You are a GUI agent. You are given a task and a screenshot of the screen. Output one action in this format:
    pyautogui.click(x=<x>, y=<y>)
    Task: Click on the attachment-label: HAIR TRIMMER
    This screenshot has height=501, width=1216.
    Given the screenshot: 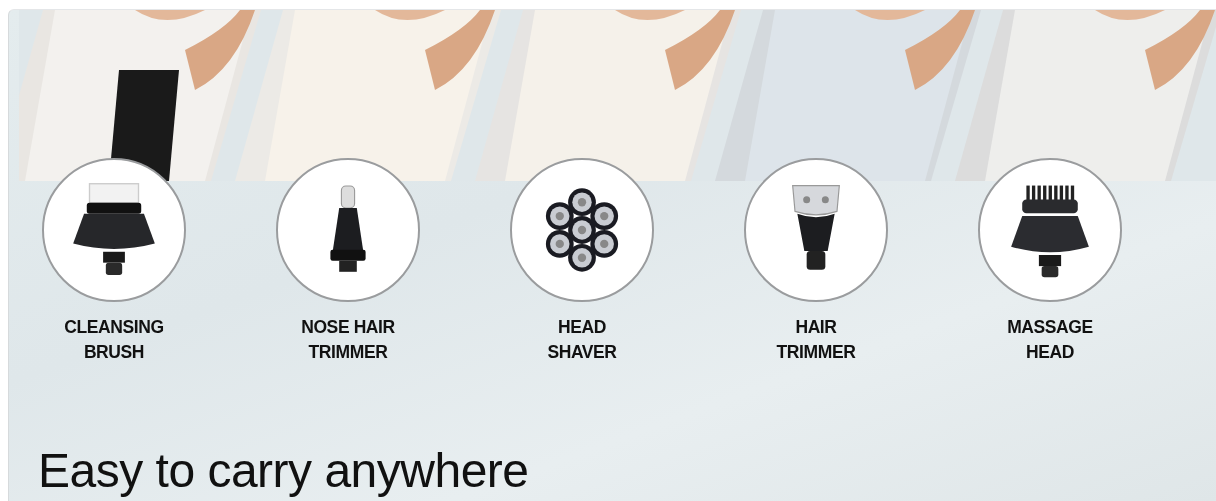 What is the action you would take?
    pyautogui.click(x=816, y=340)
    